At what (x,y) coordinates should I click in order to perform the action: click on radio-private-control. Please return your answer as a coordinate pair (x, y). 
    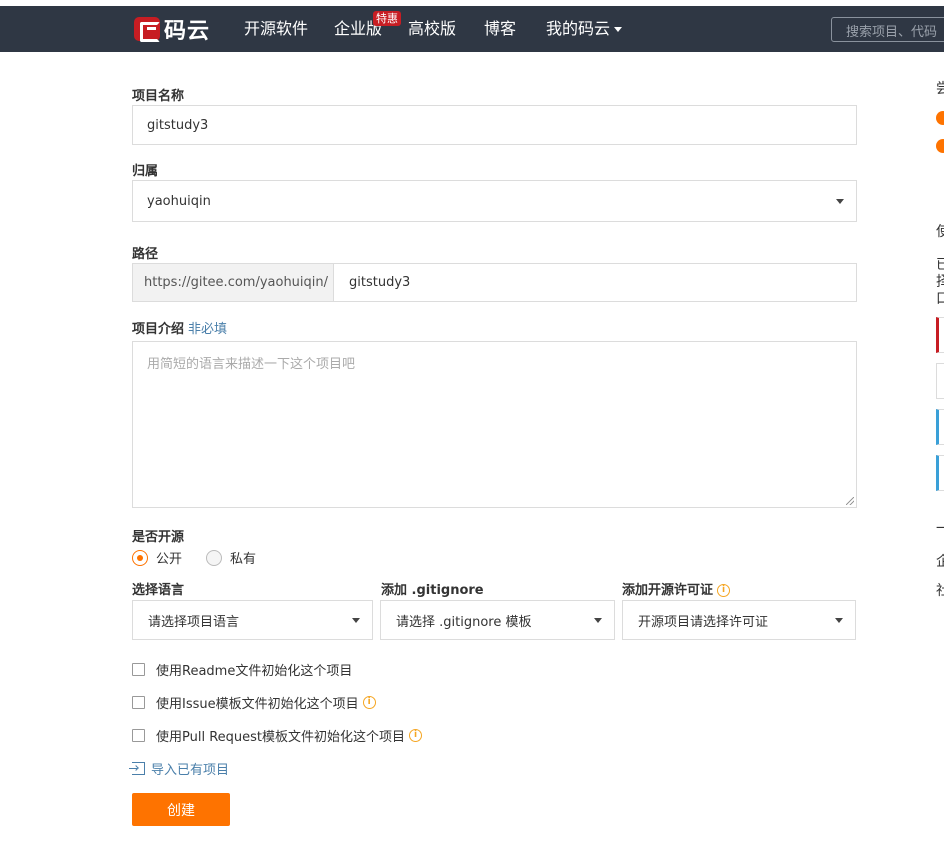
    Looking at the image, I should click on (214, 557).